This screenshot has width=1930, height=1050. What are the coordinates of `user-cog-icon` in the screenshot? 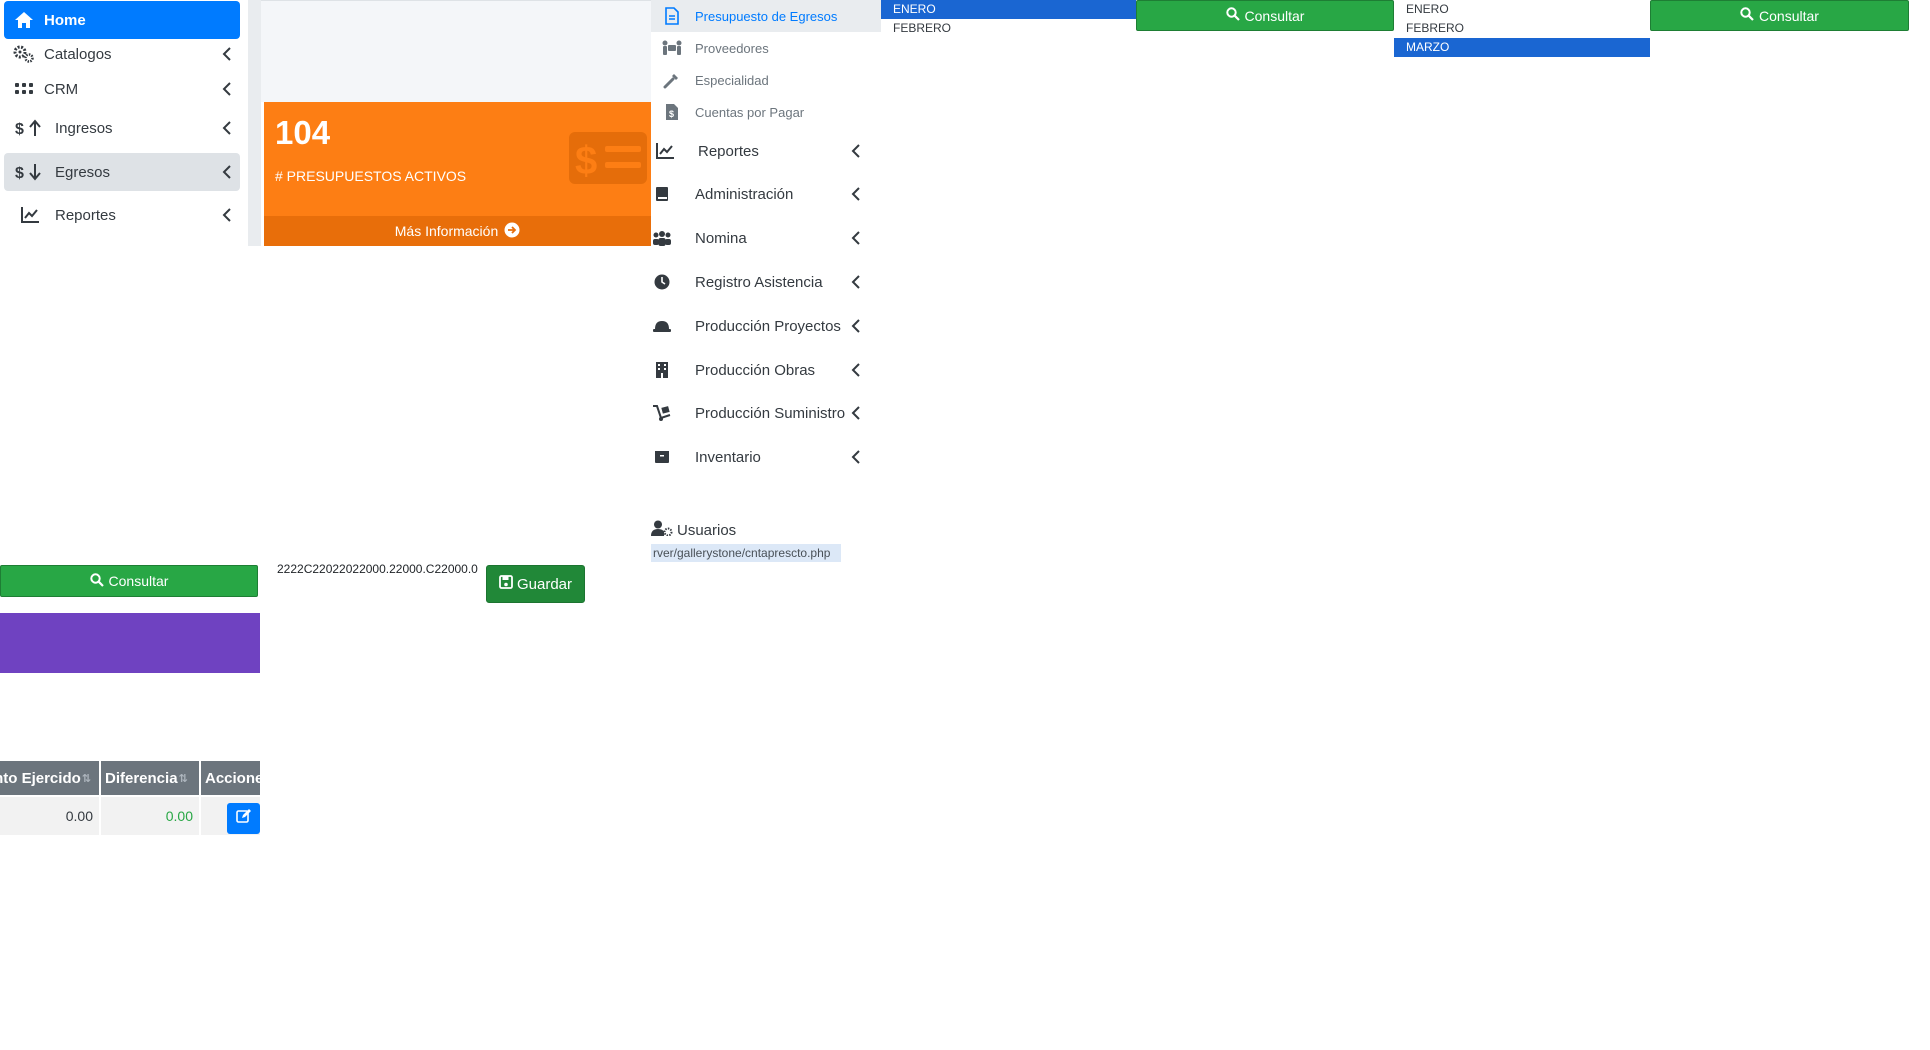 It's located at (662, 530).